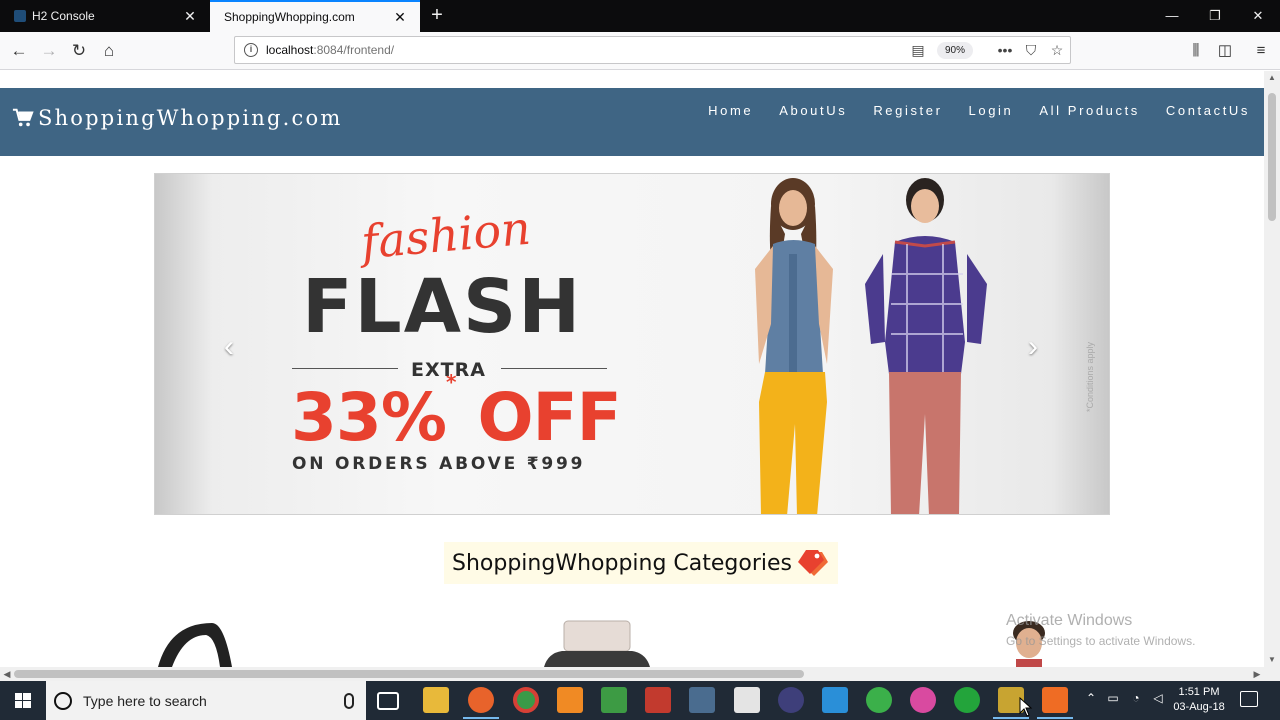 The width and height of the screenshot is (1280, 720). What do you see at coordinates (1196, 51) in the screenshot?
I see `library-icon: ⫼` at bounding box center [1196, 51].